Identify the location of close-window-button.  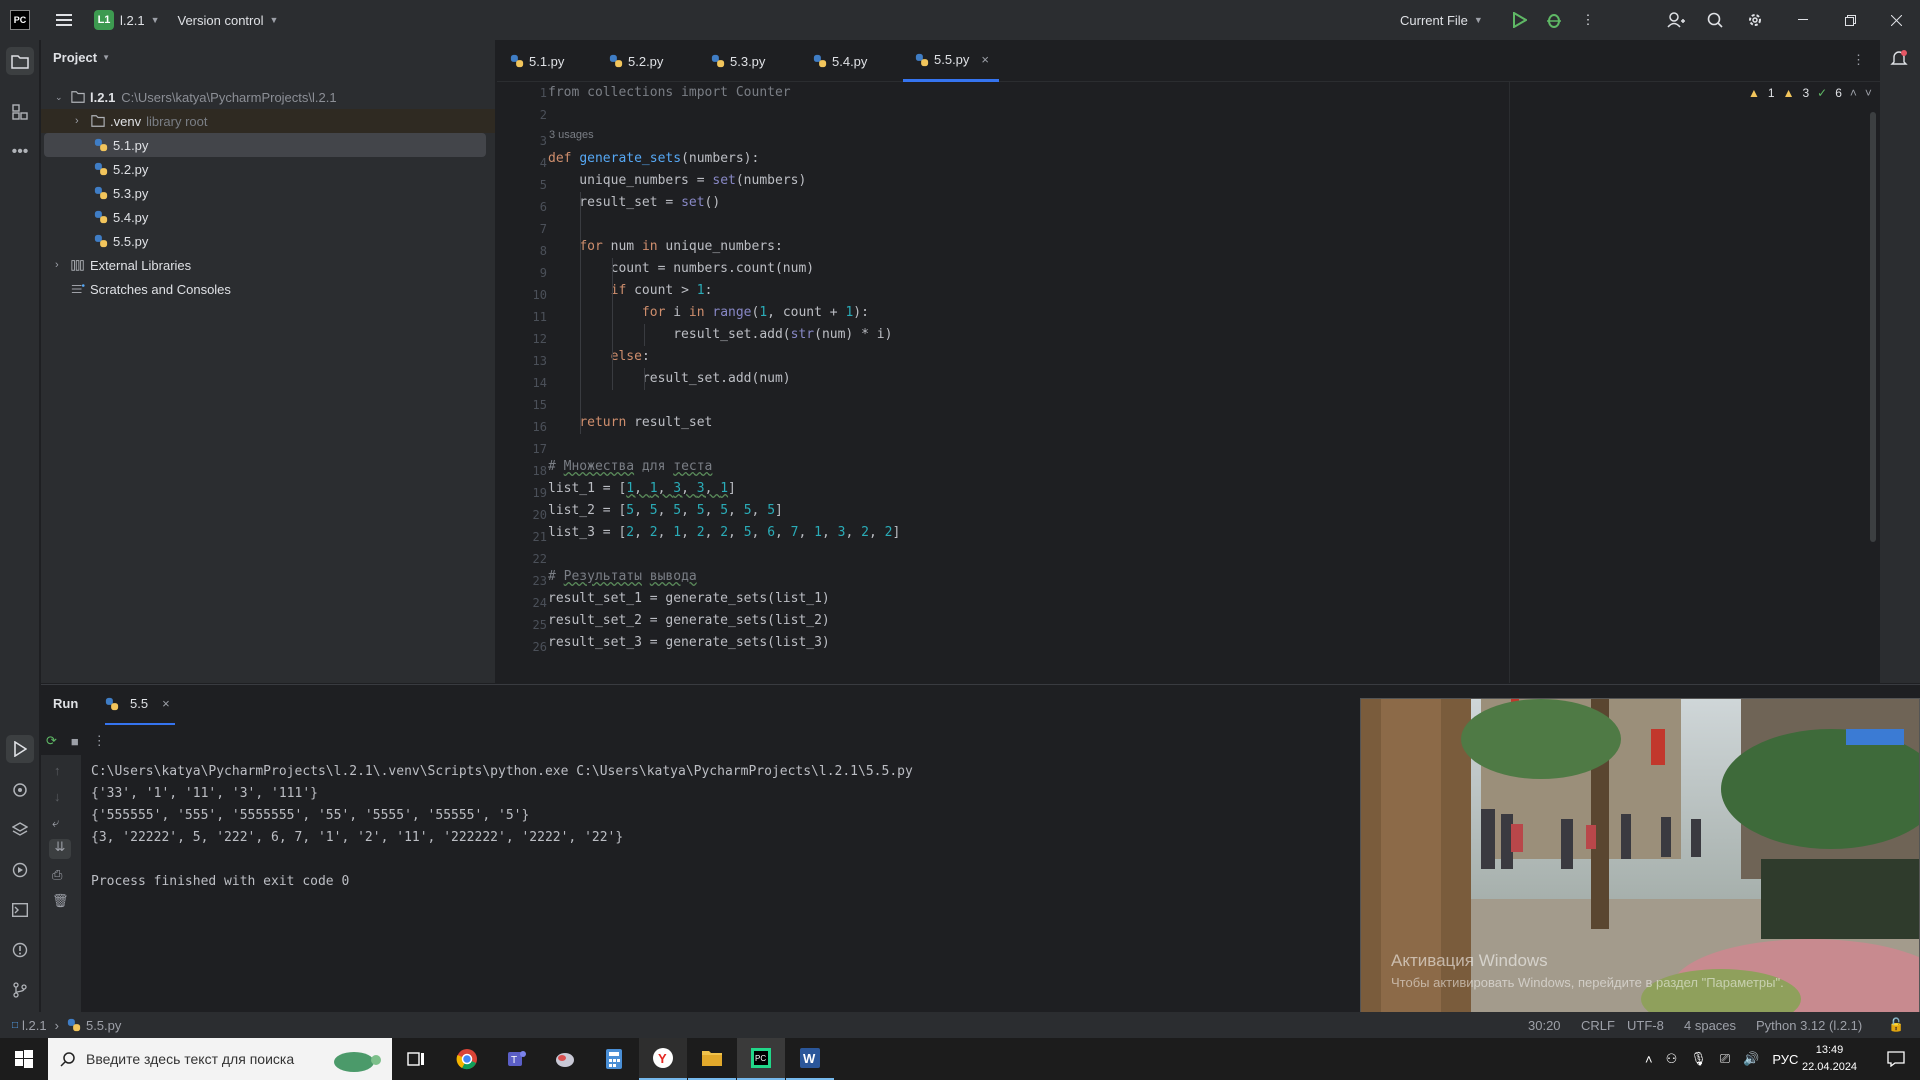
(1896, 20).